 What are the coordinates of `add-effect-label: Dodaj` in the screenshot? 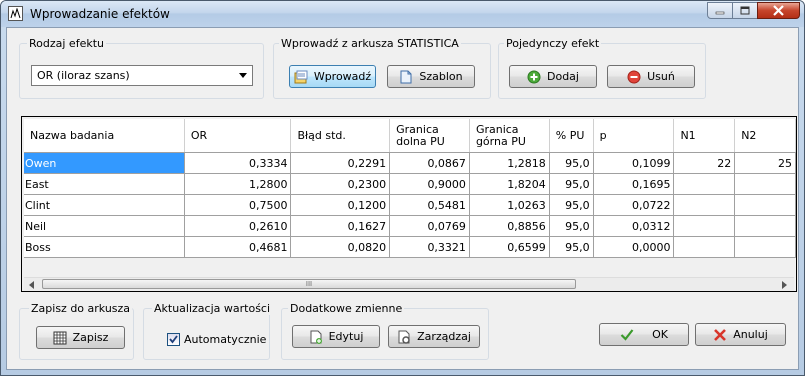 It's located at (563, 76).